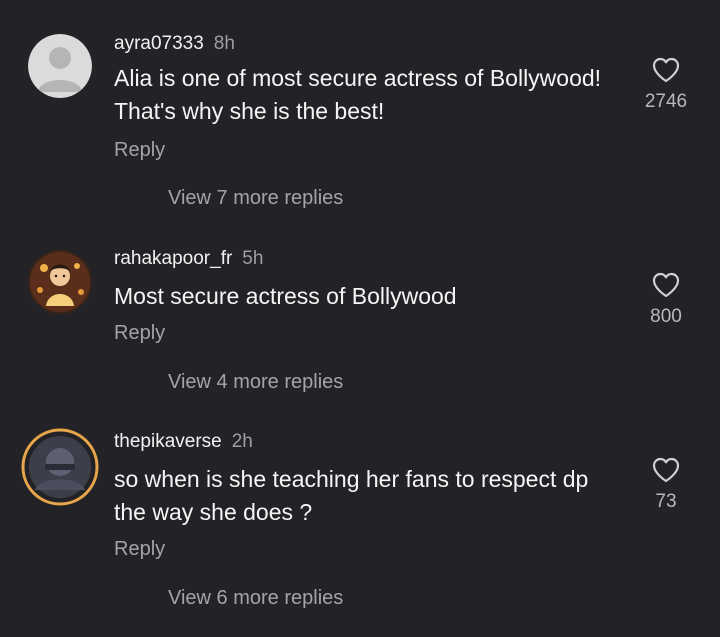  I want to click on illustrated-profile-avatar-icon, so click(60, 282).